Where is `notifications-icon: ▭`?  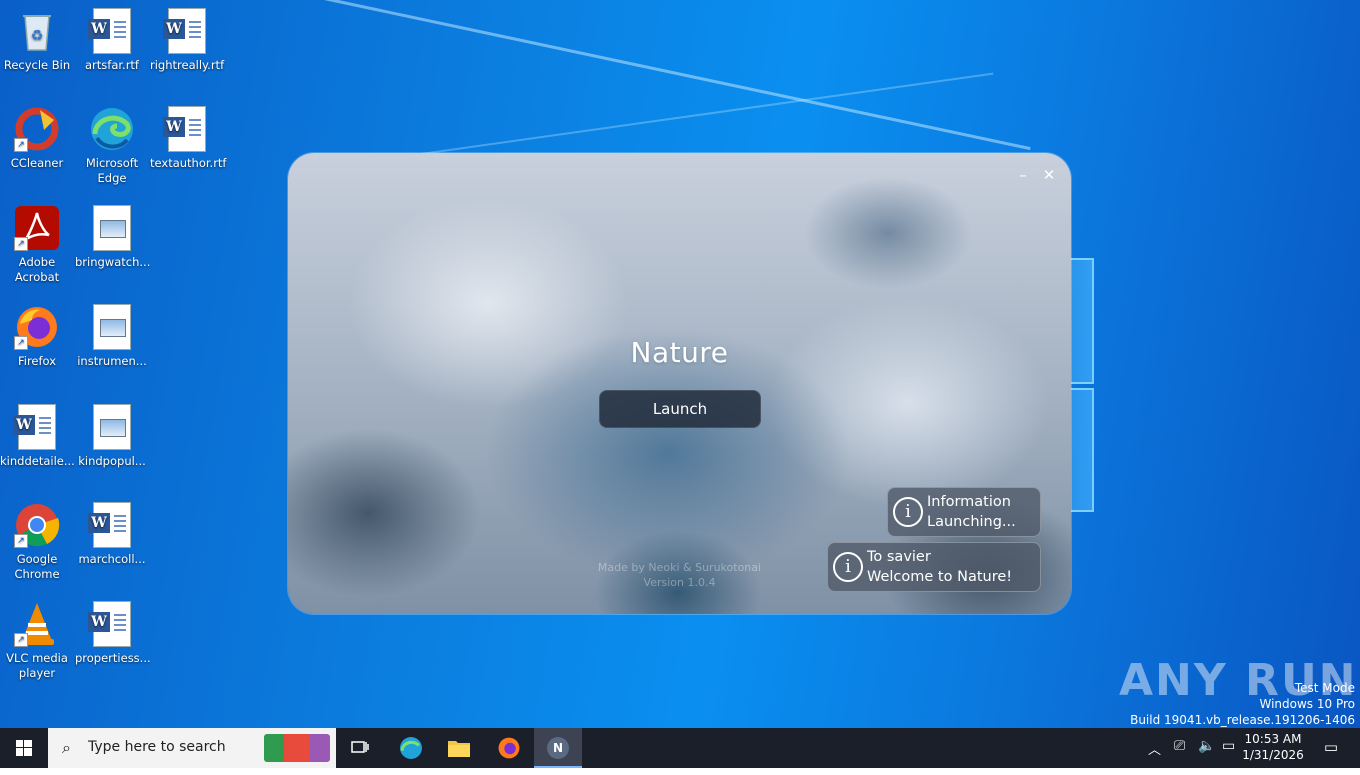 notifications-icon: ▭ is located at coordinates (1331, 747).